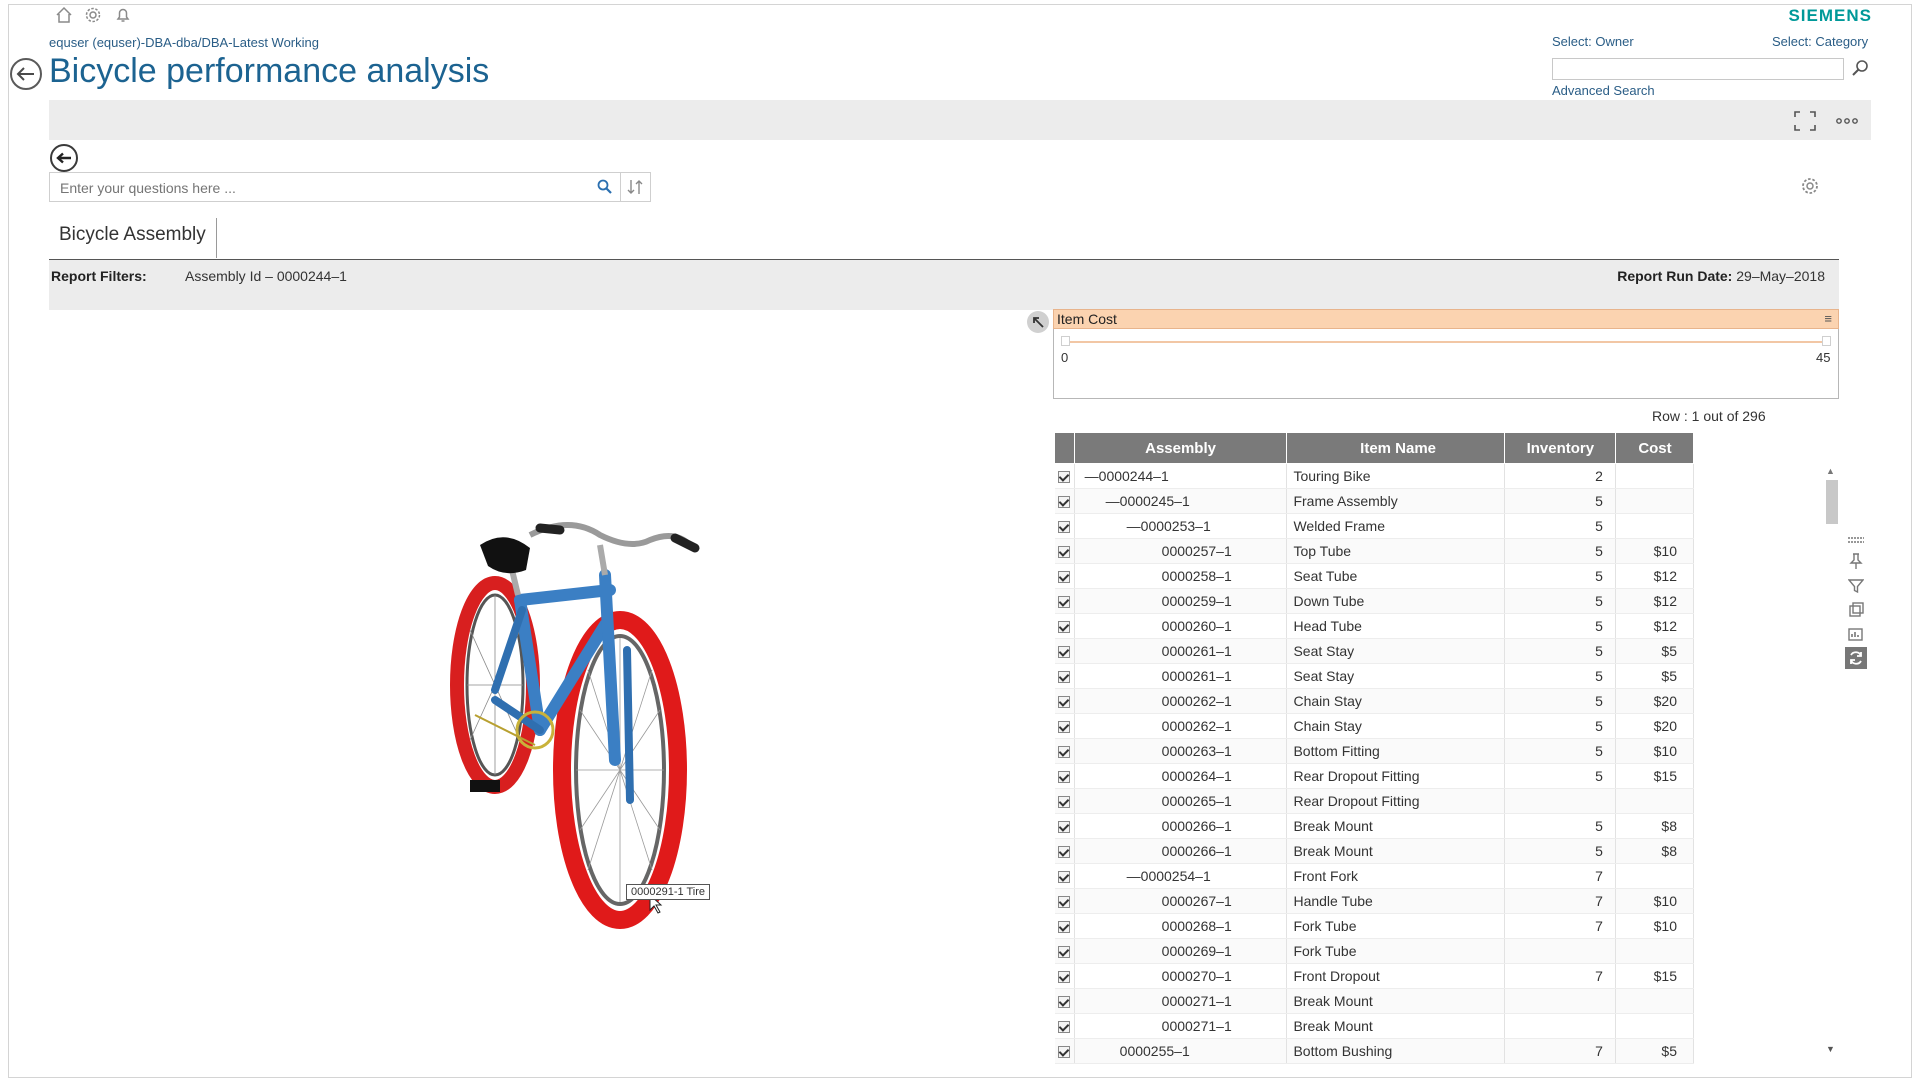 This screenshot has width=1920, height=1080. What do you see at coordinates (1593, 41) in the screenshot?
I see `select-owner: Select: Owner` at bounding box center [1593, 41].